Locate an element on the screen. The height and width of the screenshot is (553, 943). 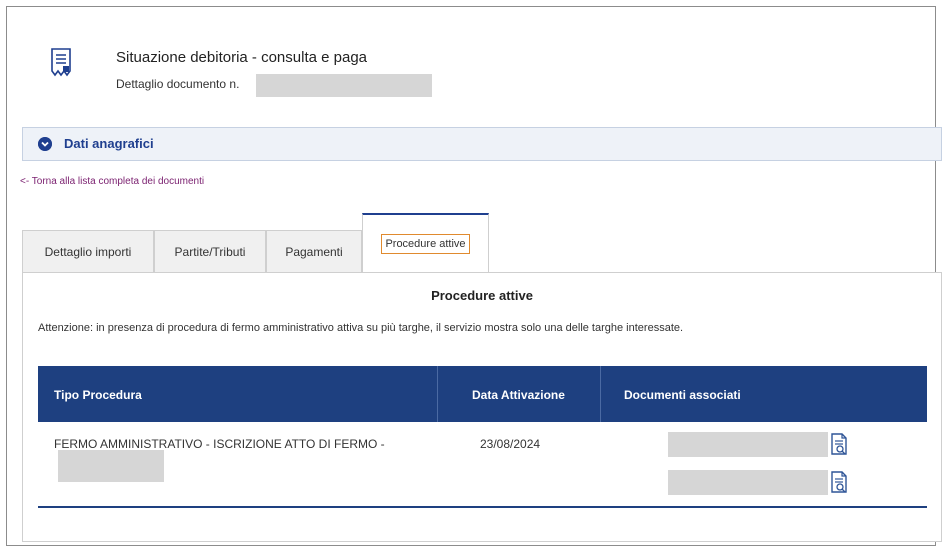
document-number-label: Dettaglio documento n. is located at coordinates (178, 84).